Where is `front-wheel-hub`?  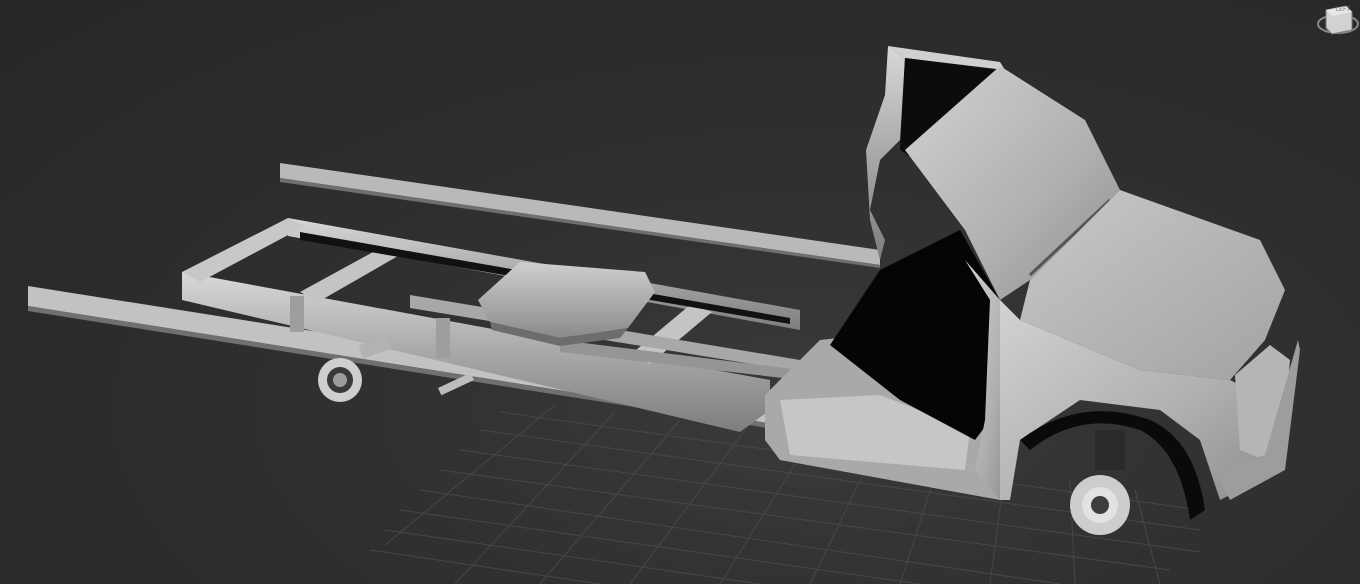
front-wheel-hub is located at coordinates (1100, 482).